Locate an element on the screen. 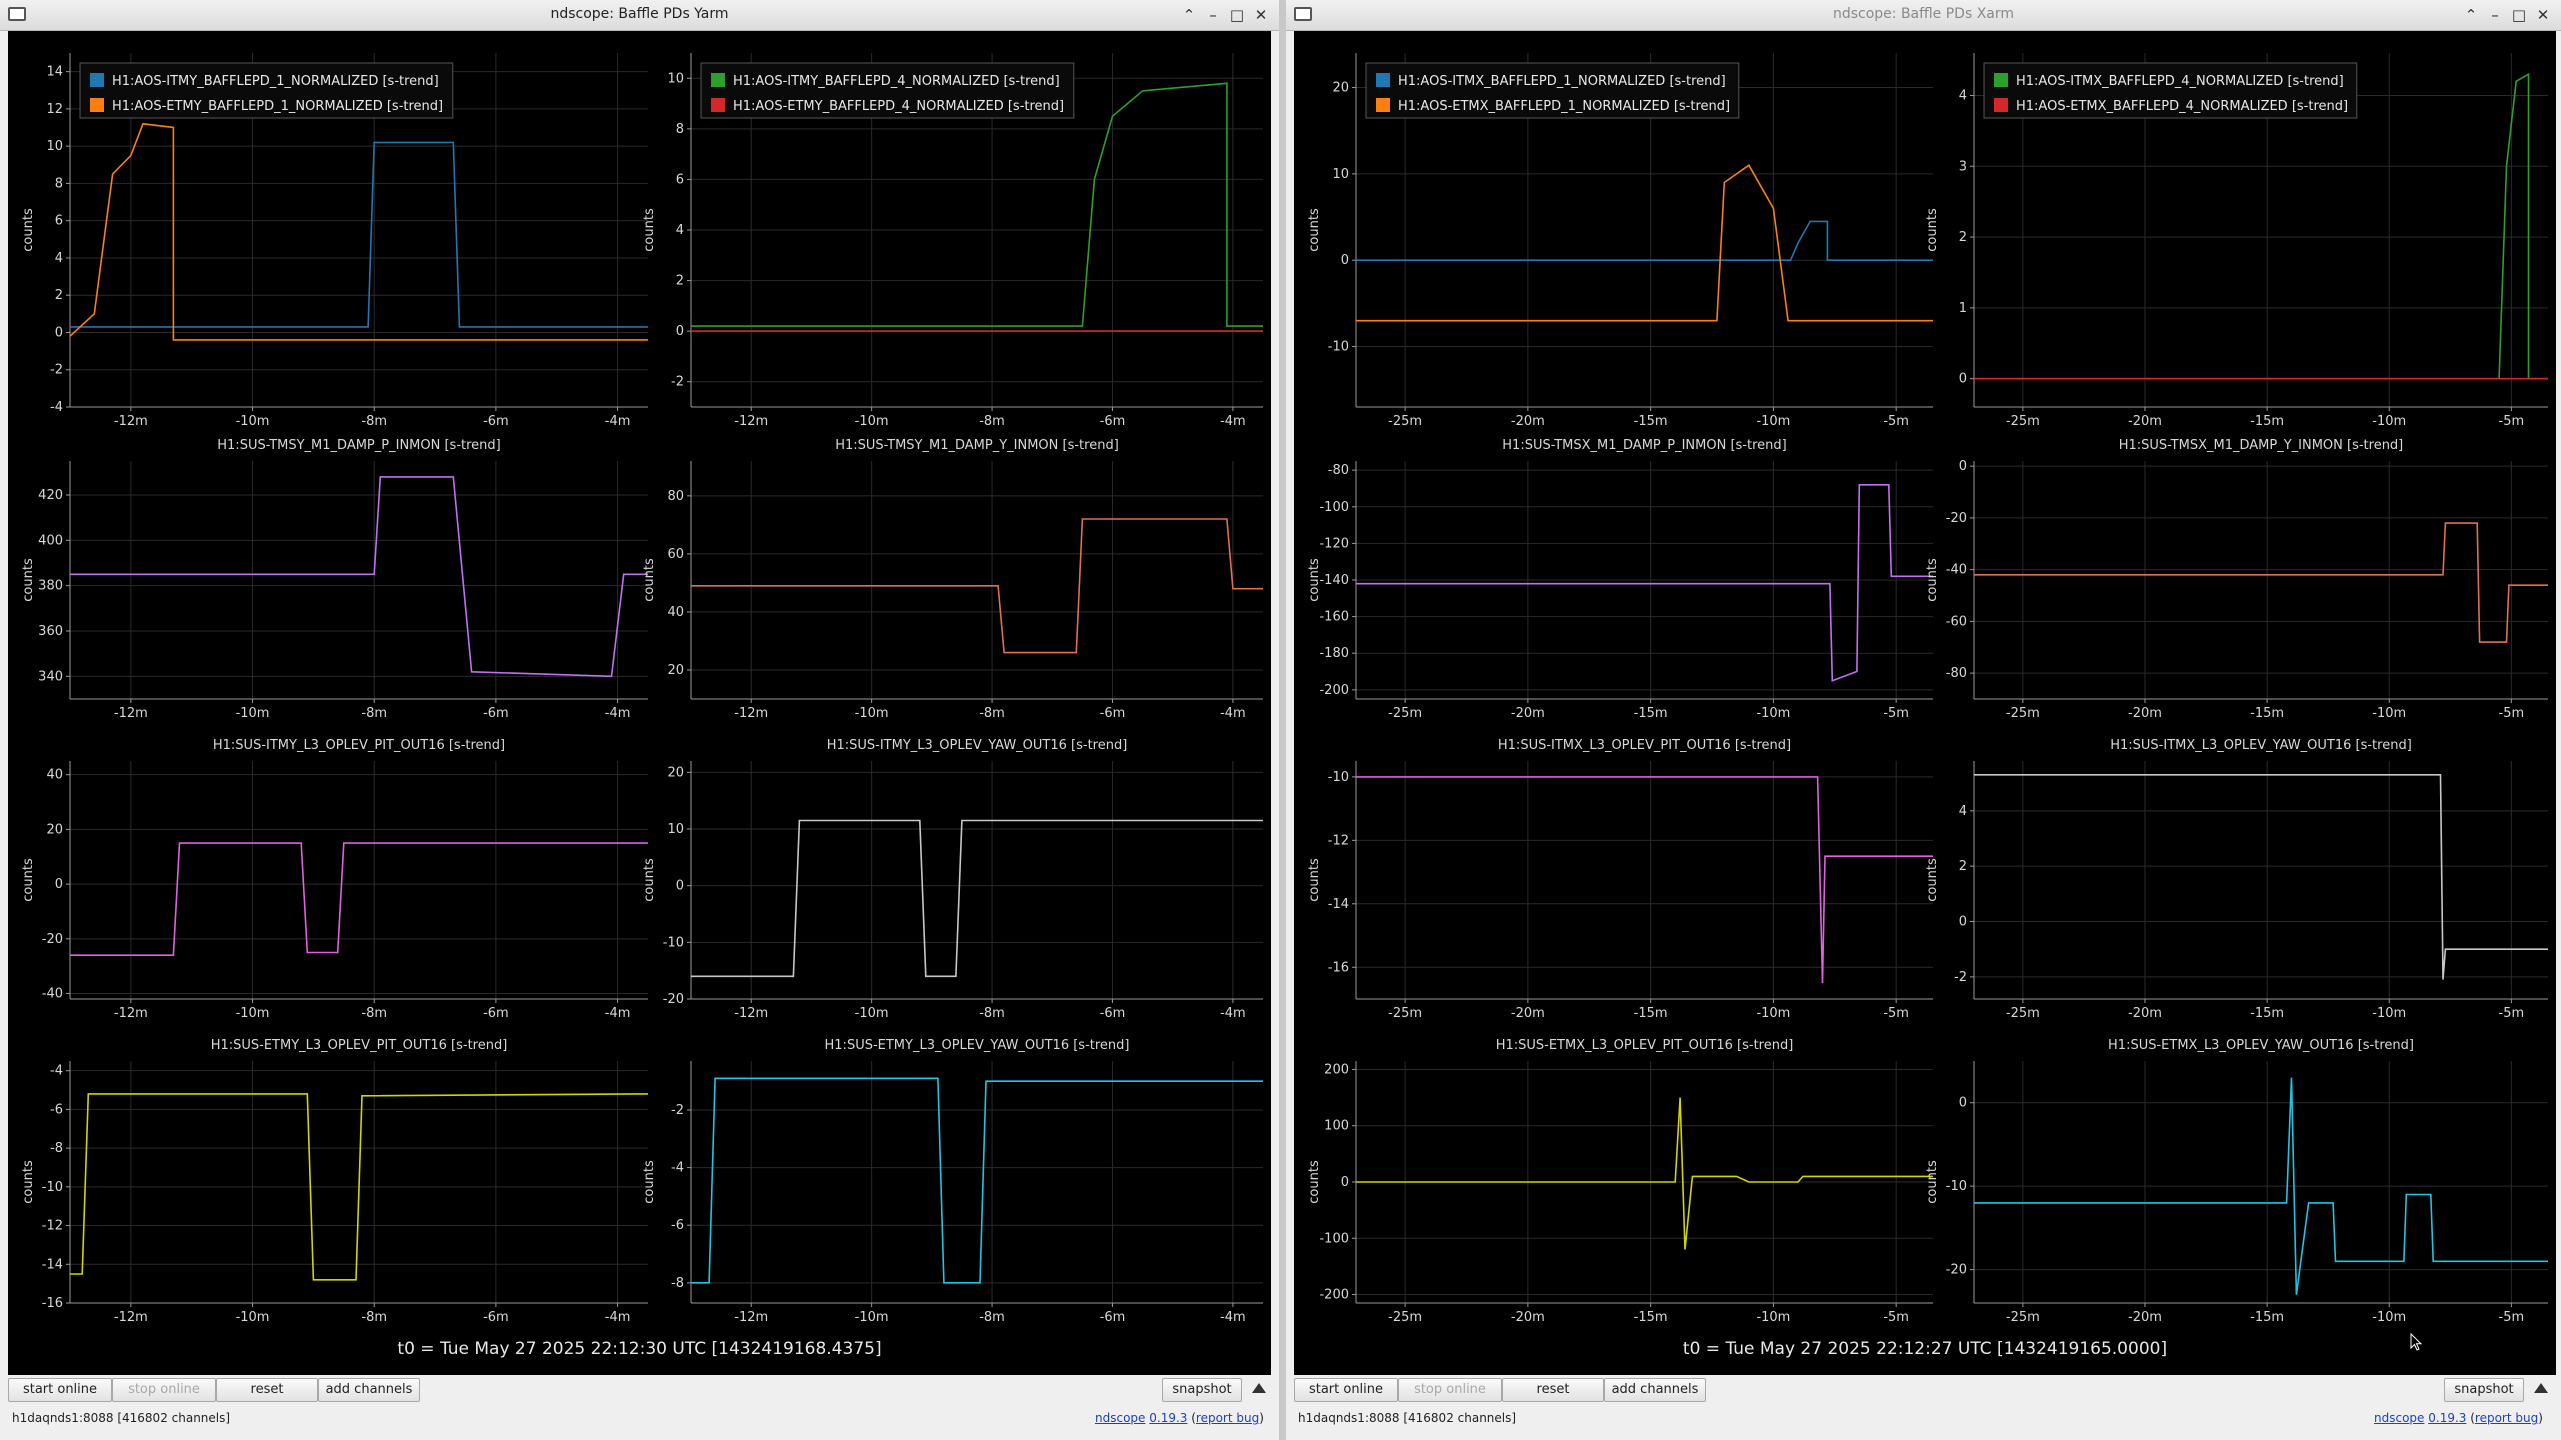  y-tick-label: -40 is located at coordinates (52, 994).